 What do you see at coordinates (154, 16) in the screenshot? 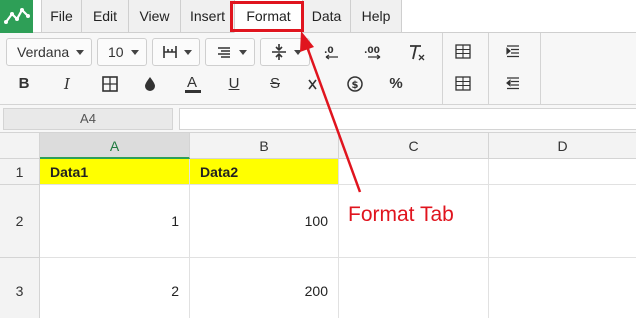
I see `menu-view: View` at bounding box center [154, 16].